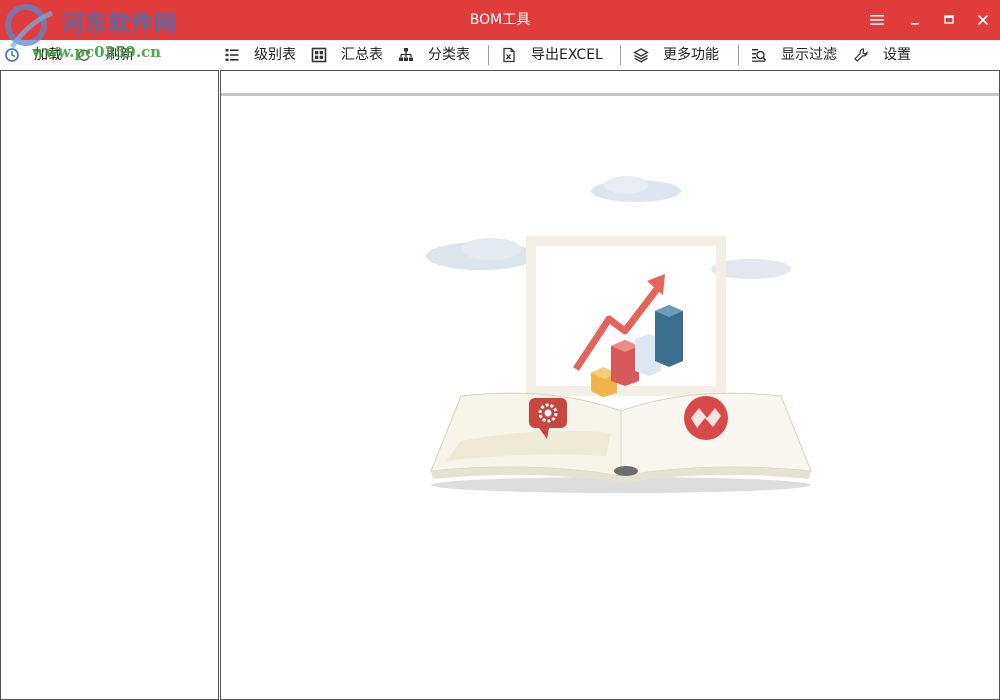 This screenshot has width=1000, height=700. I want to click on level-table-label: 级别表, so click(275, 55).